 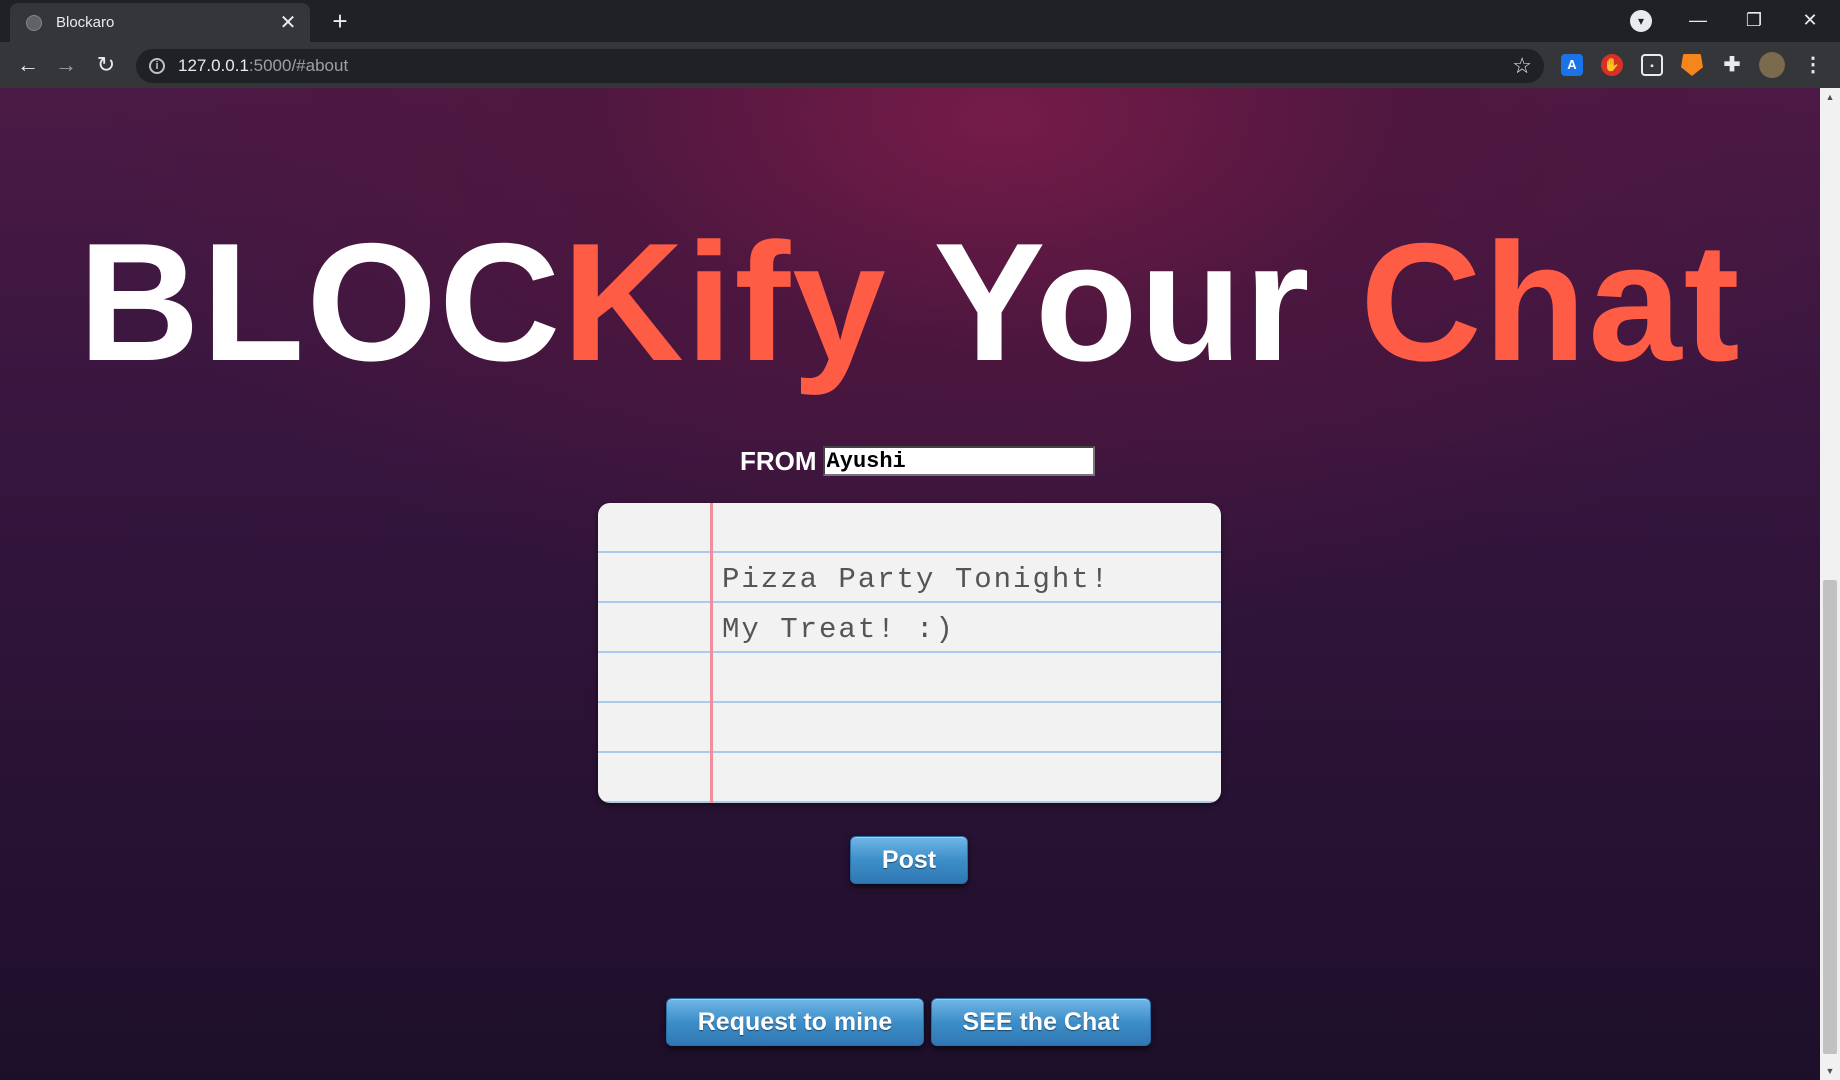 What do you see at coordinates (288, 22) in the screenshot?
I see `close-tab-icon: ✕` at bounding box center [288, 22].